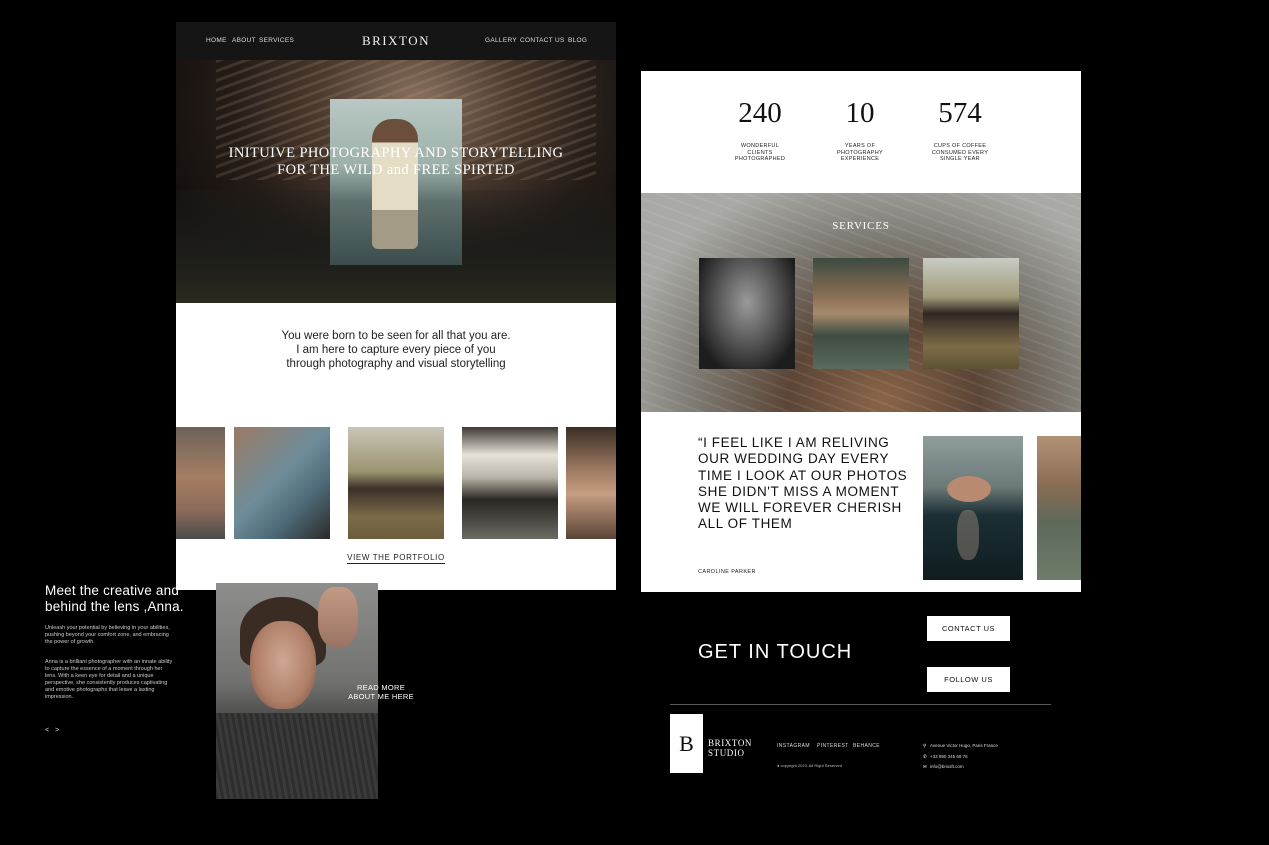 This screenshot has width=1269, height=845. What do you see at coordinates (381, 687) in the screenshot?
I see `read-more-line1: READ MORE` at bounding box center [381, 687].